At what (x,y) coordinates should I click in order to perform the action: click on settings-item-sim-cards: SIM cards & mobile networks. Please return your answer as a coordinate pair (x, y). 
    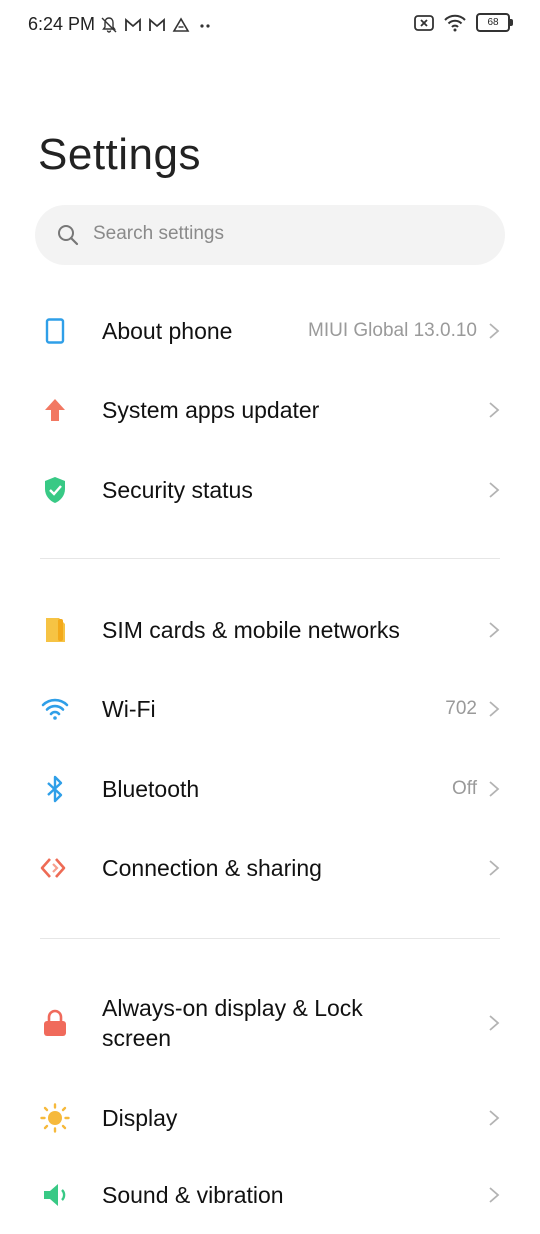
    Looking at the image, I should click on (270, 630).